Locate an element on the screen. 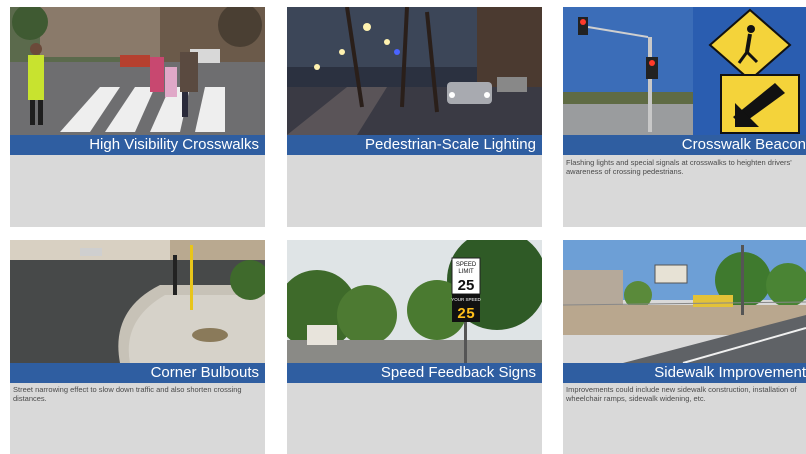 The image size is (806, 454). speed-sign-photo: SPEED LIMIT 25 YOUR SPEED 25 is located at coordinates (414, 301).